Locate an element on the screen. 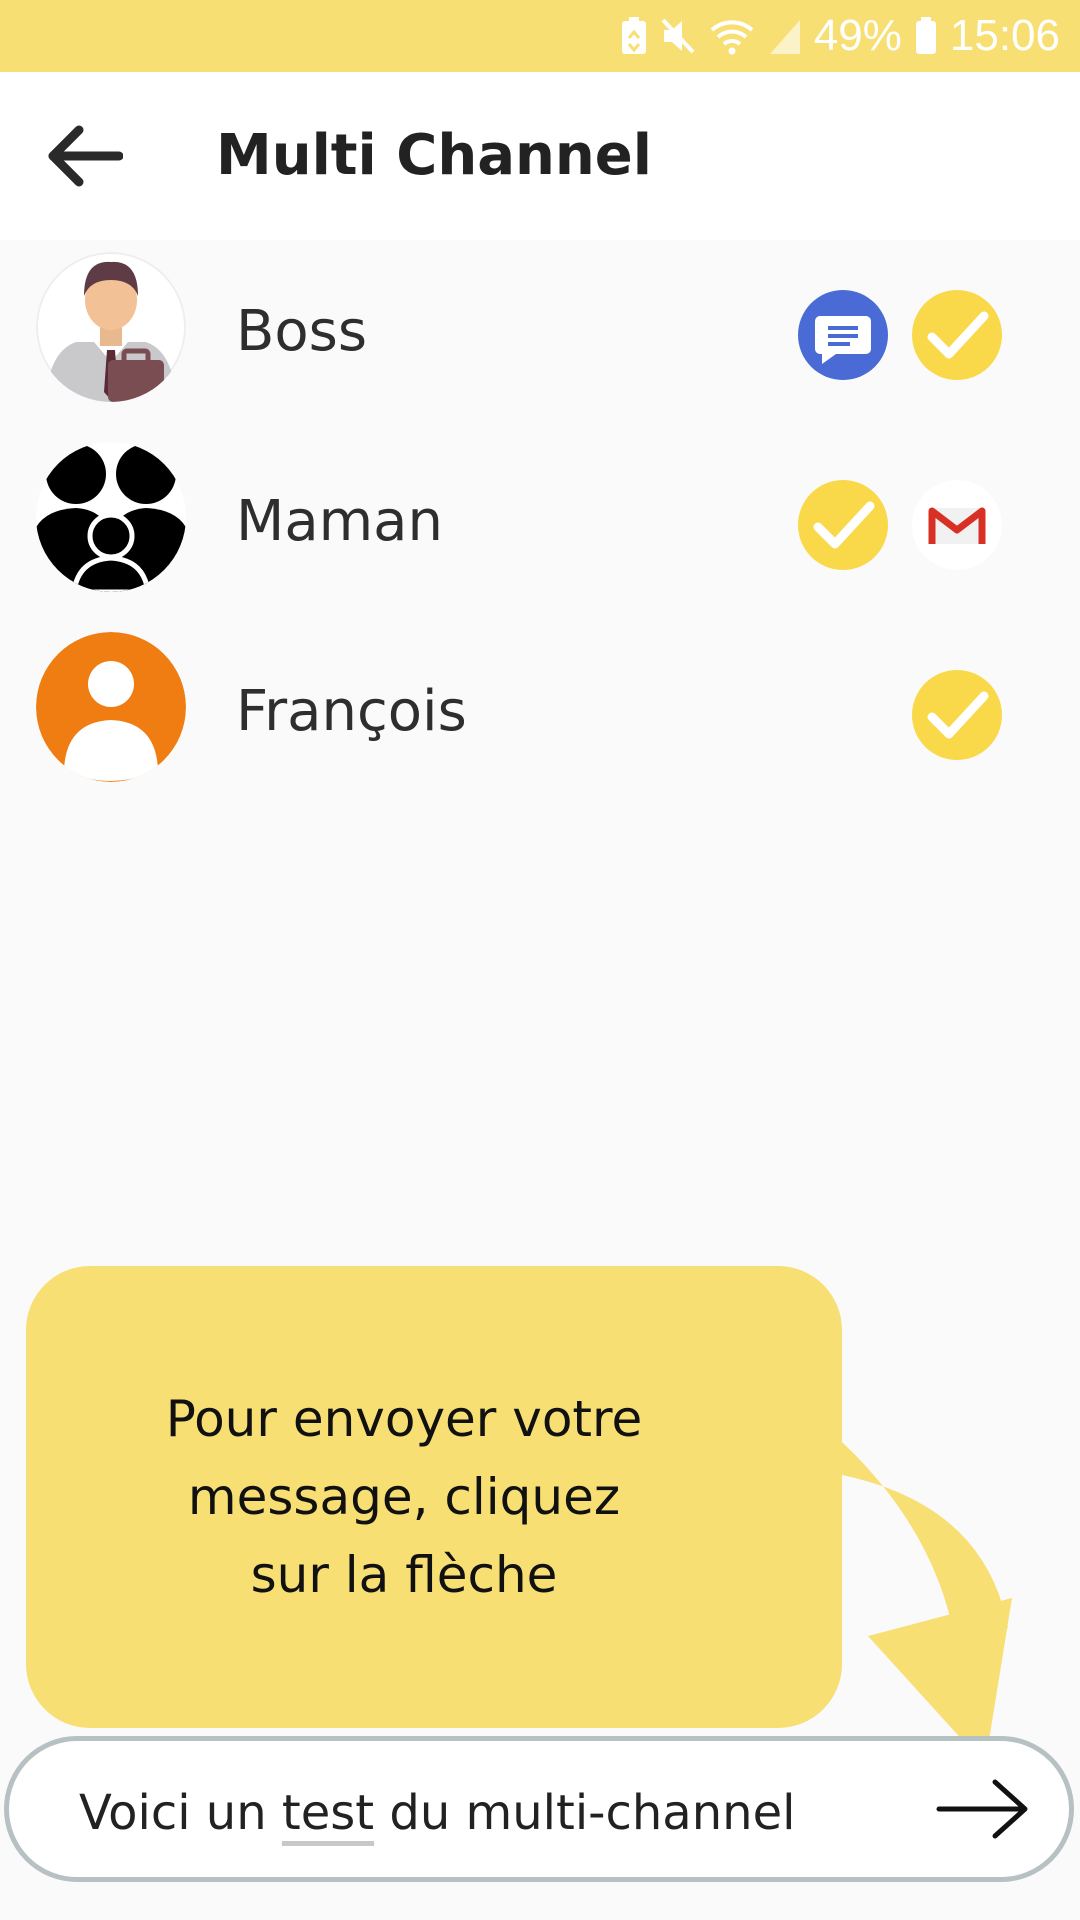  tooltip-line: message, cliquez is located at coordinates (404, 1497).